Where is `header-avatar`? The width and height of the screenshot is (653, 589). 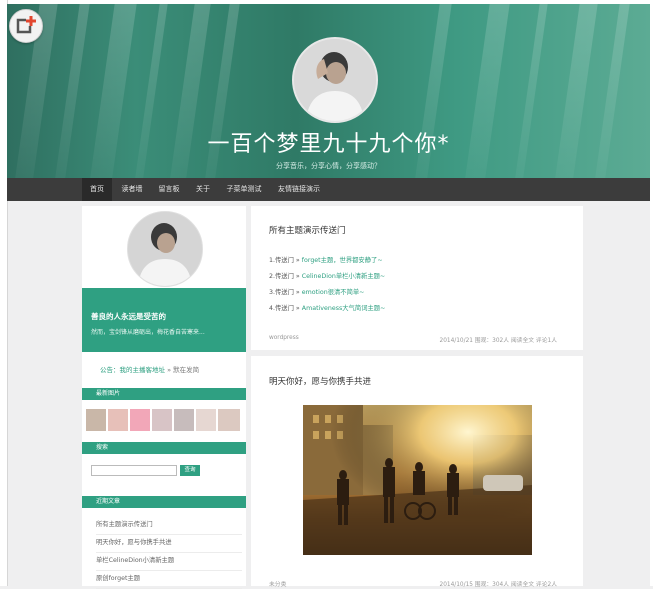 header-avatar is located at coordinates (335, 80).